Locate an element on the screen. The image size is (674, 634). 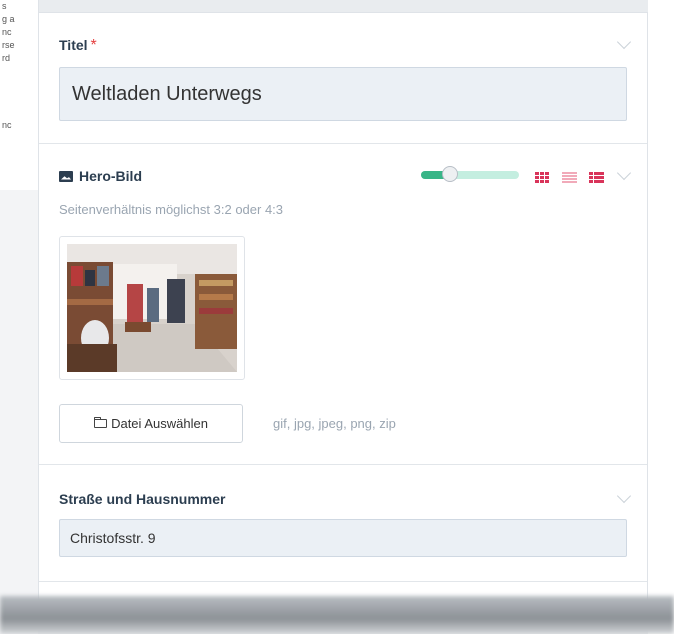
required-marker: * is located at coordinates (93, 45).